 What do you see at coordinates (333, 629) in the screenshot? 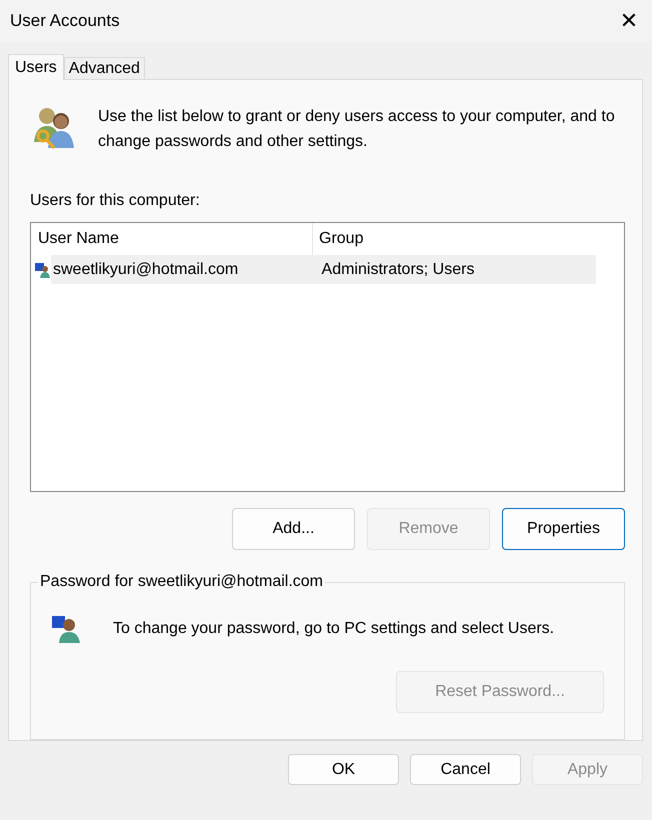
I see `password-message: To change your password, go to PC settings and select Users.` at bounding box center [333, 629].